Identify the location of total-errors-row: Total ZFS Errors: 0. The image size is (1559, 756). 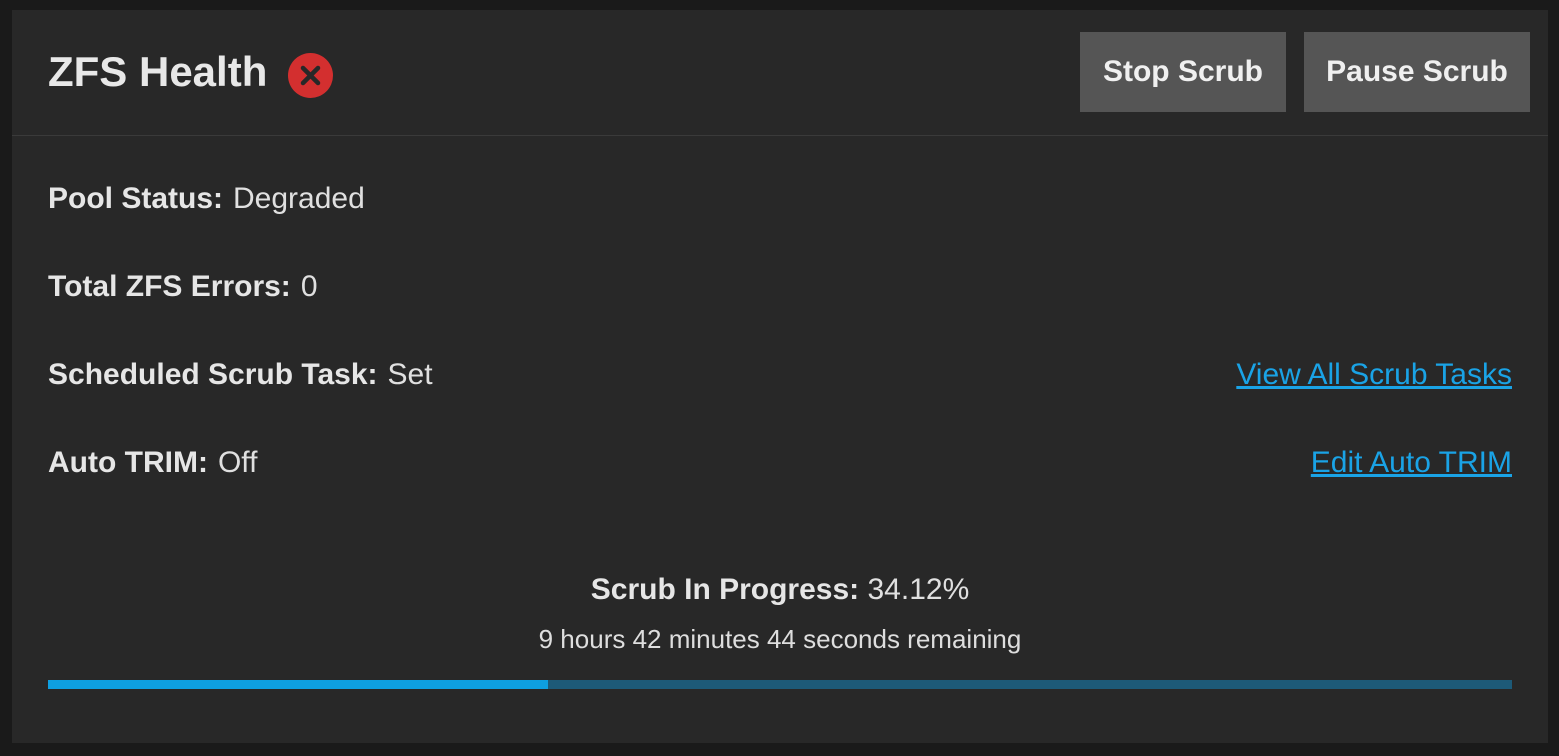
(183, 287).